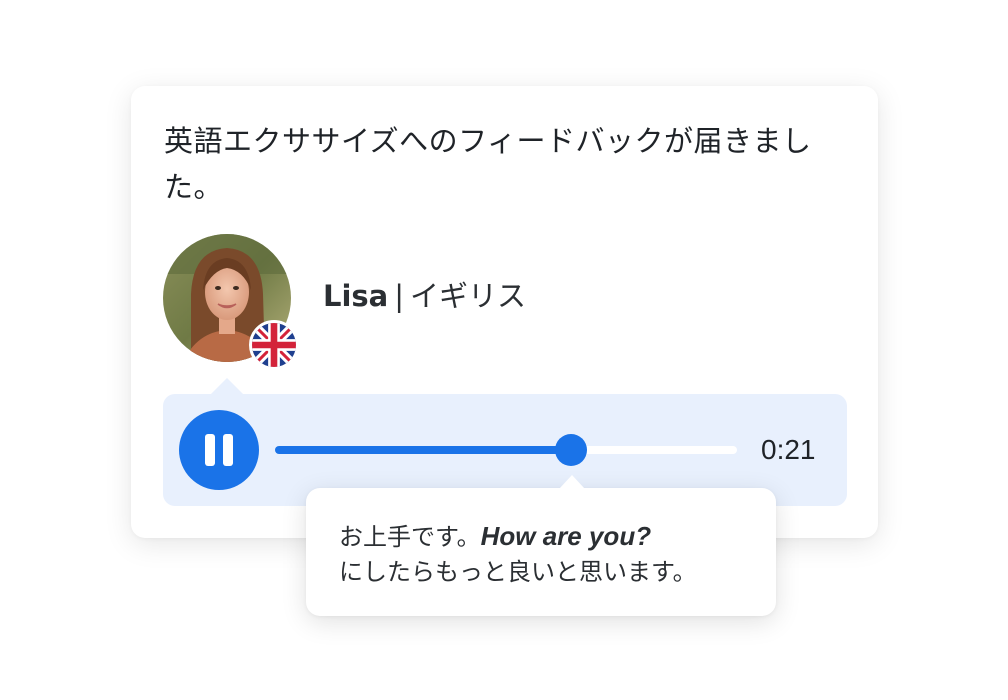 This screenshot has height=700, width=1008. What do you see at coordinates (227, 386) in the screenshot?
I see `player-pointer` at bounding box center [227, 386].